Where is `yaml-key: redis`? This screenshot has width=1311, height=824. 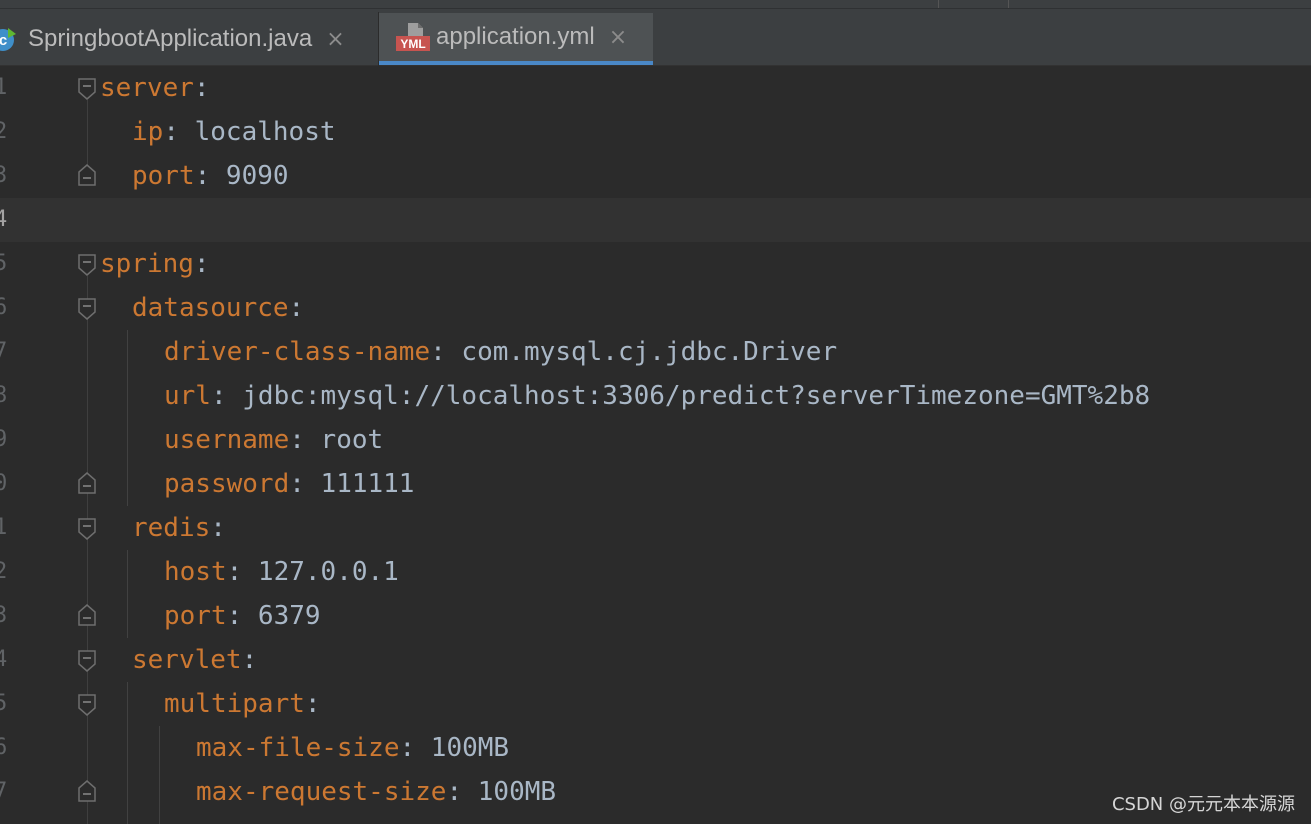 yaml-key: redis is located at coordinates (171, 528).